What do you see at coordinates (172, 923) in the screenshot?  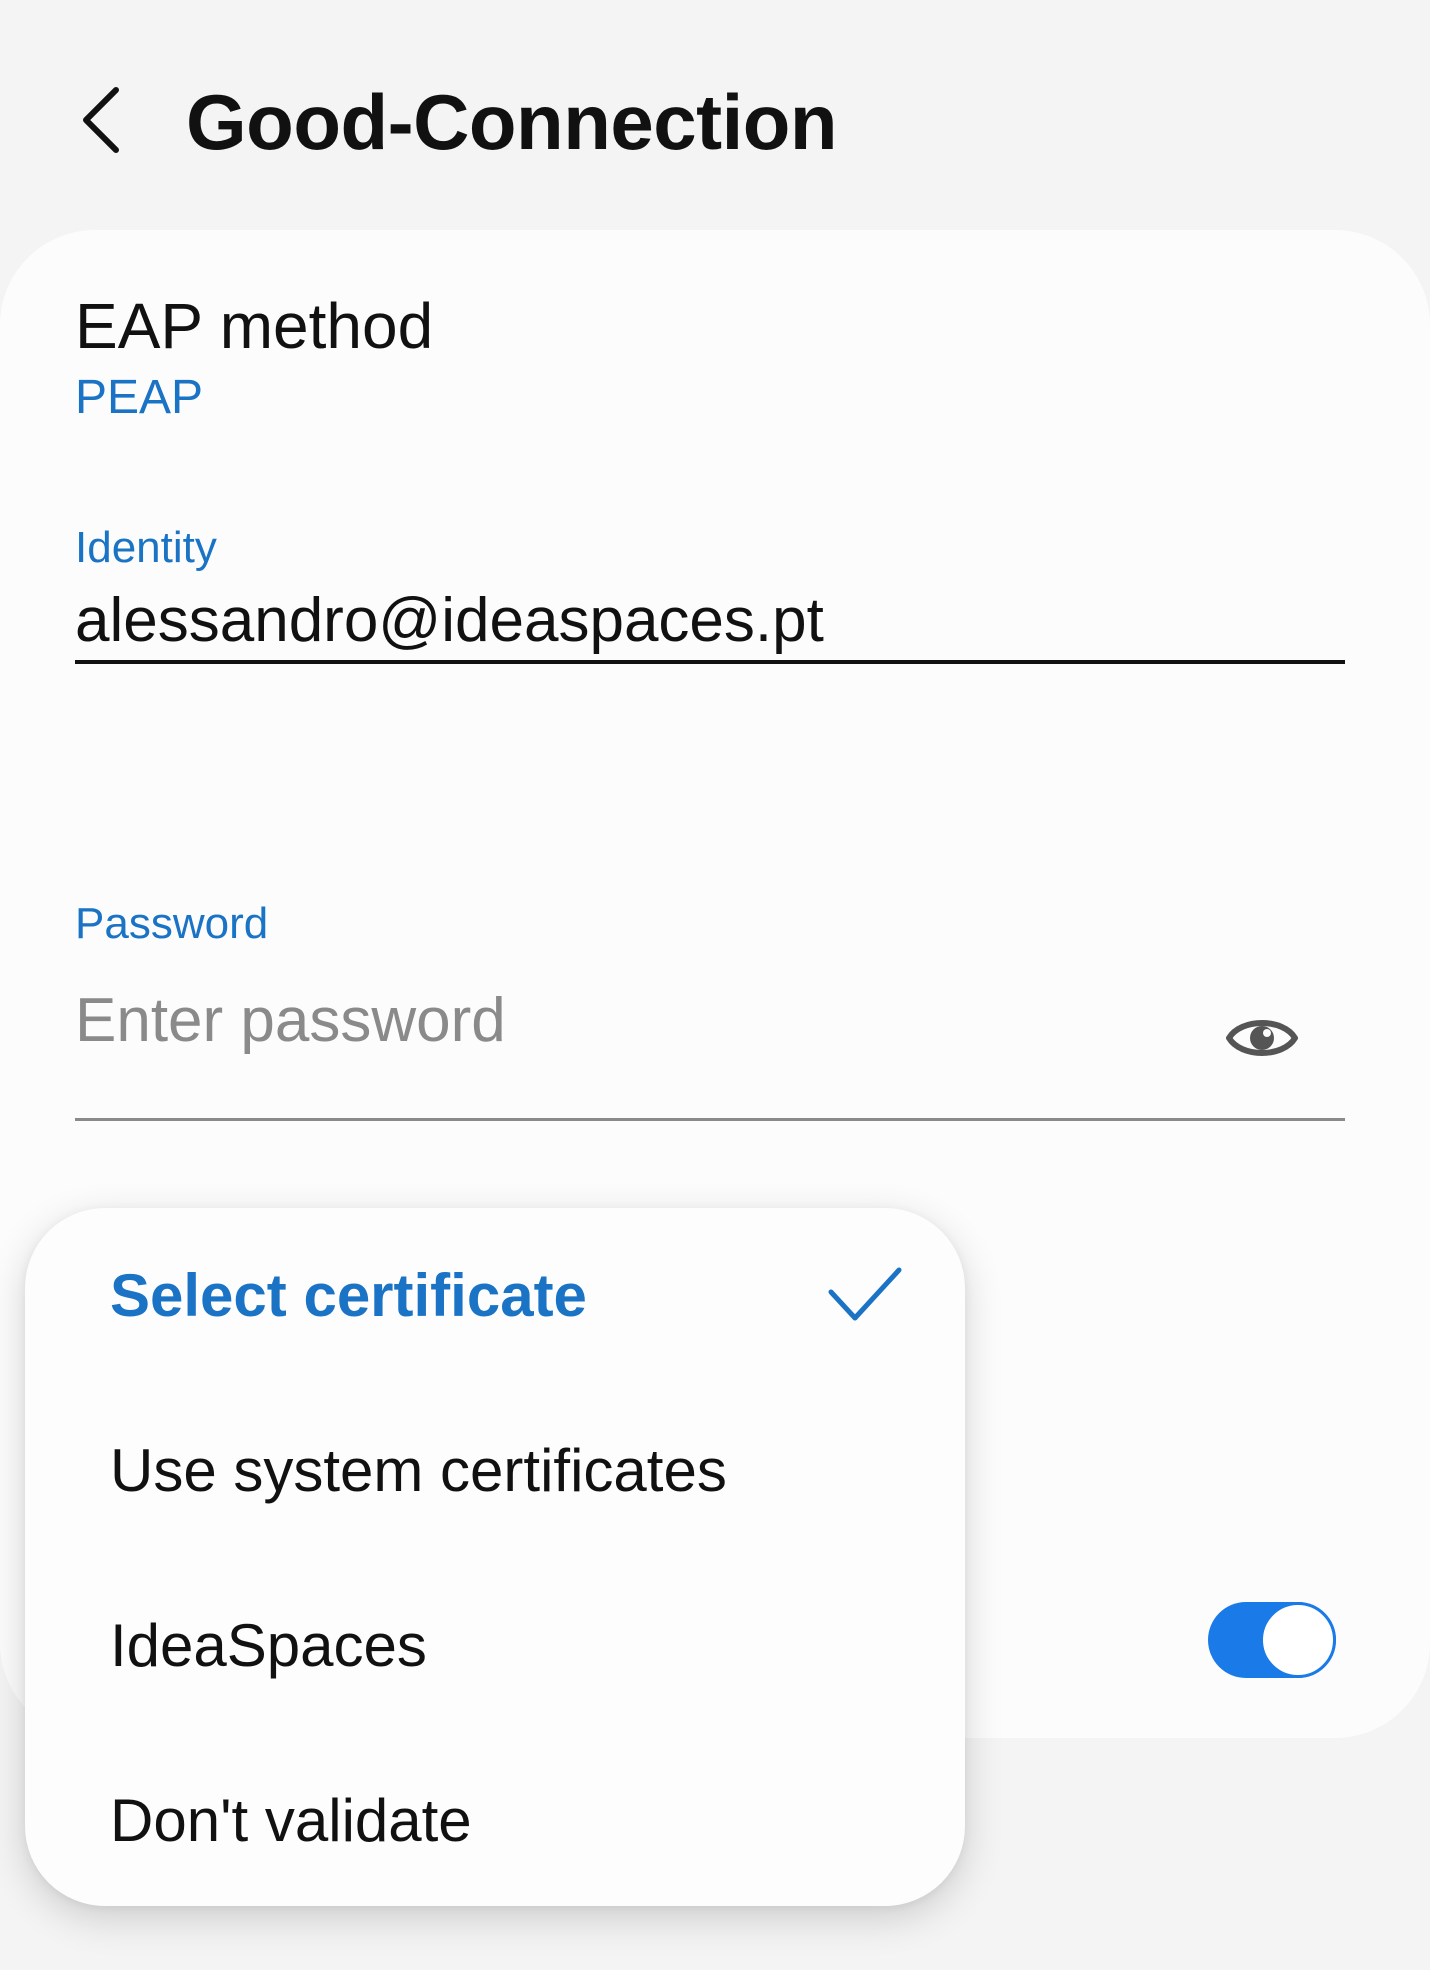 I see `password-label: Password` at bounding box center [172, 923].